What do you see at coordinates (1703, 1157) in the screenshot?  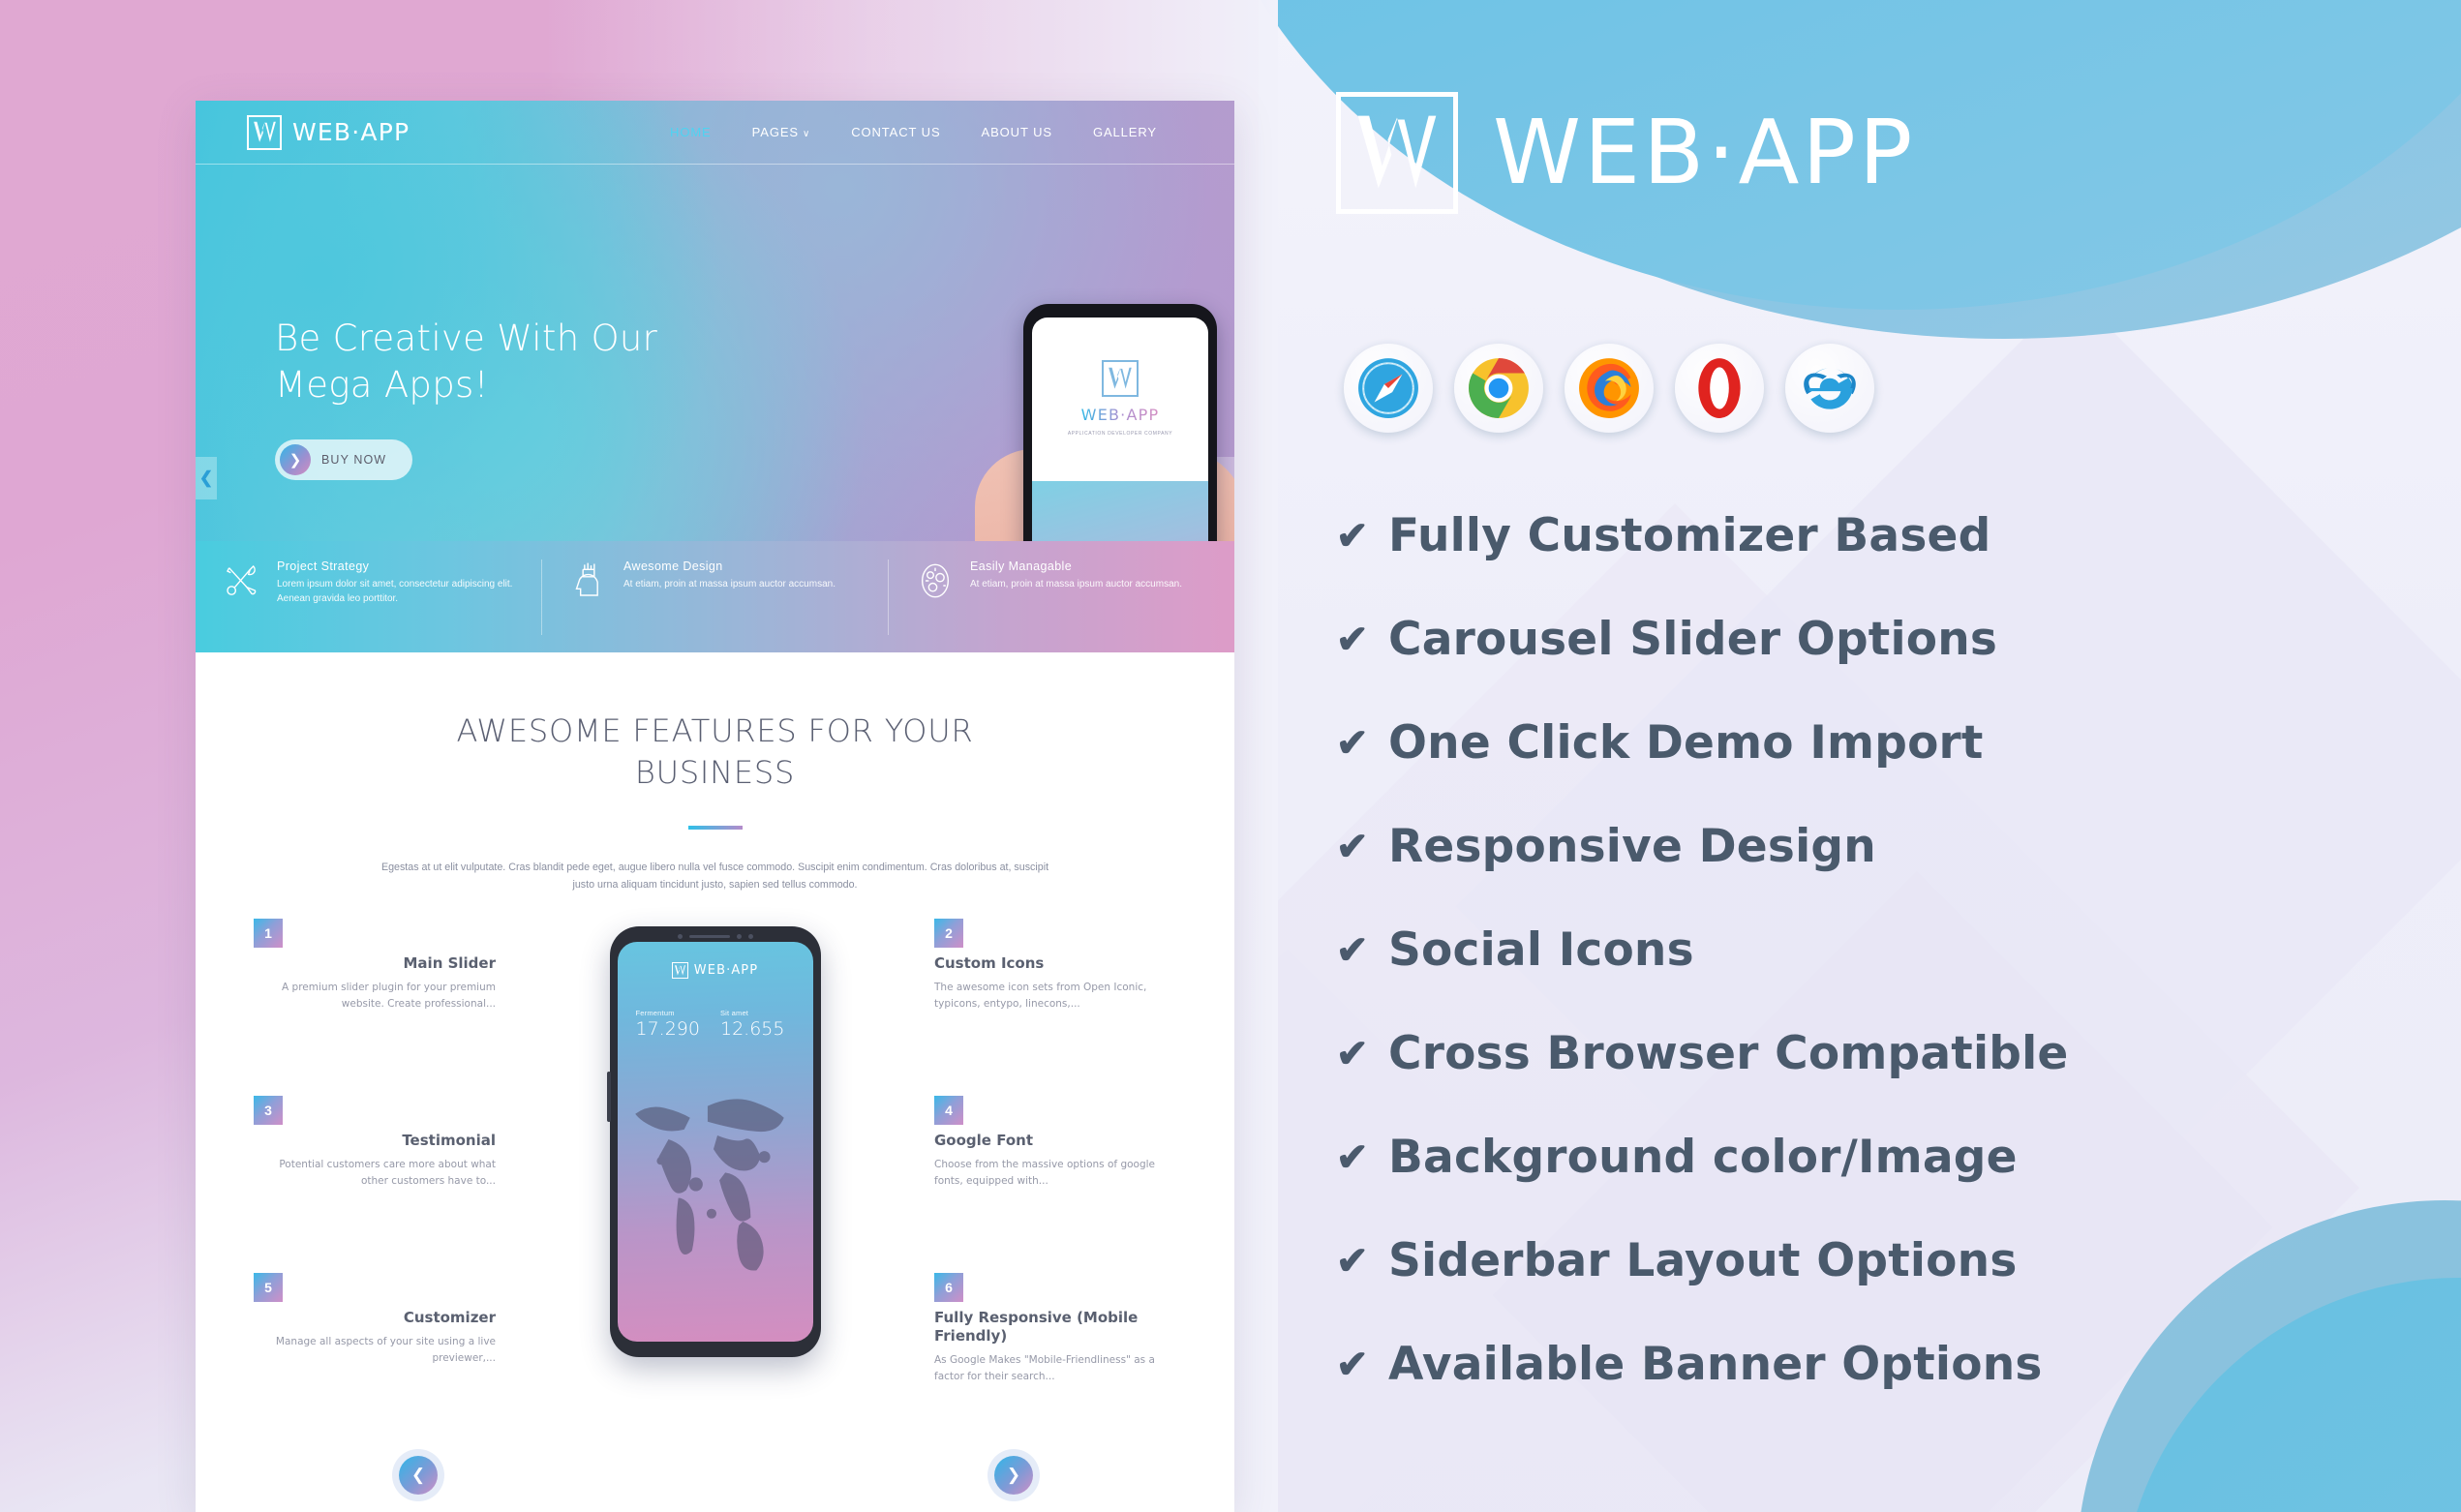 I see `feature-label: Background color/Image` at bounding box center [1703, 1157].